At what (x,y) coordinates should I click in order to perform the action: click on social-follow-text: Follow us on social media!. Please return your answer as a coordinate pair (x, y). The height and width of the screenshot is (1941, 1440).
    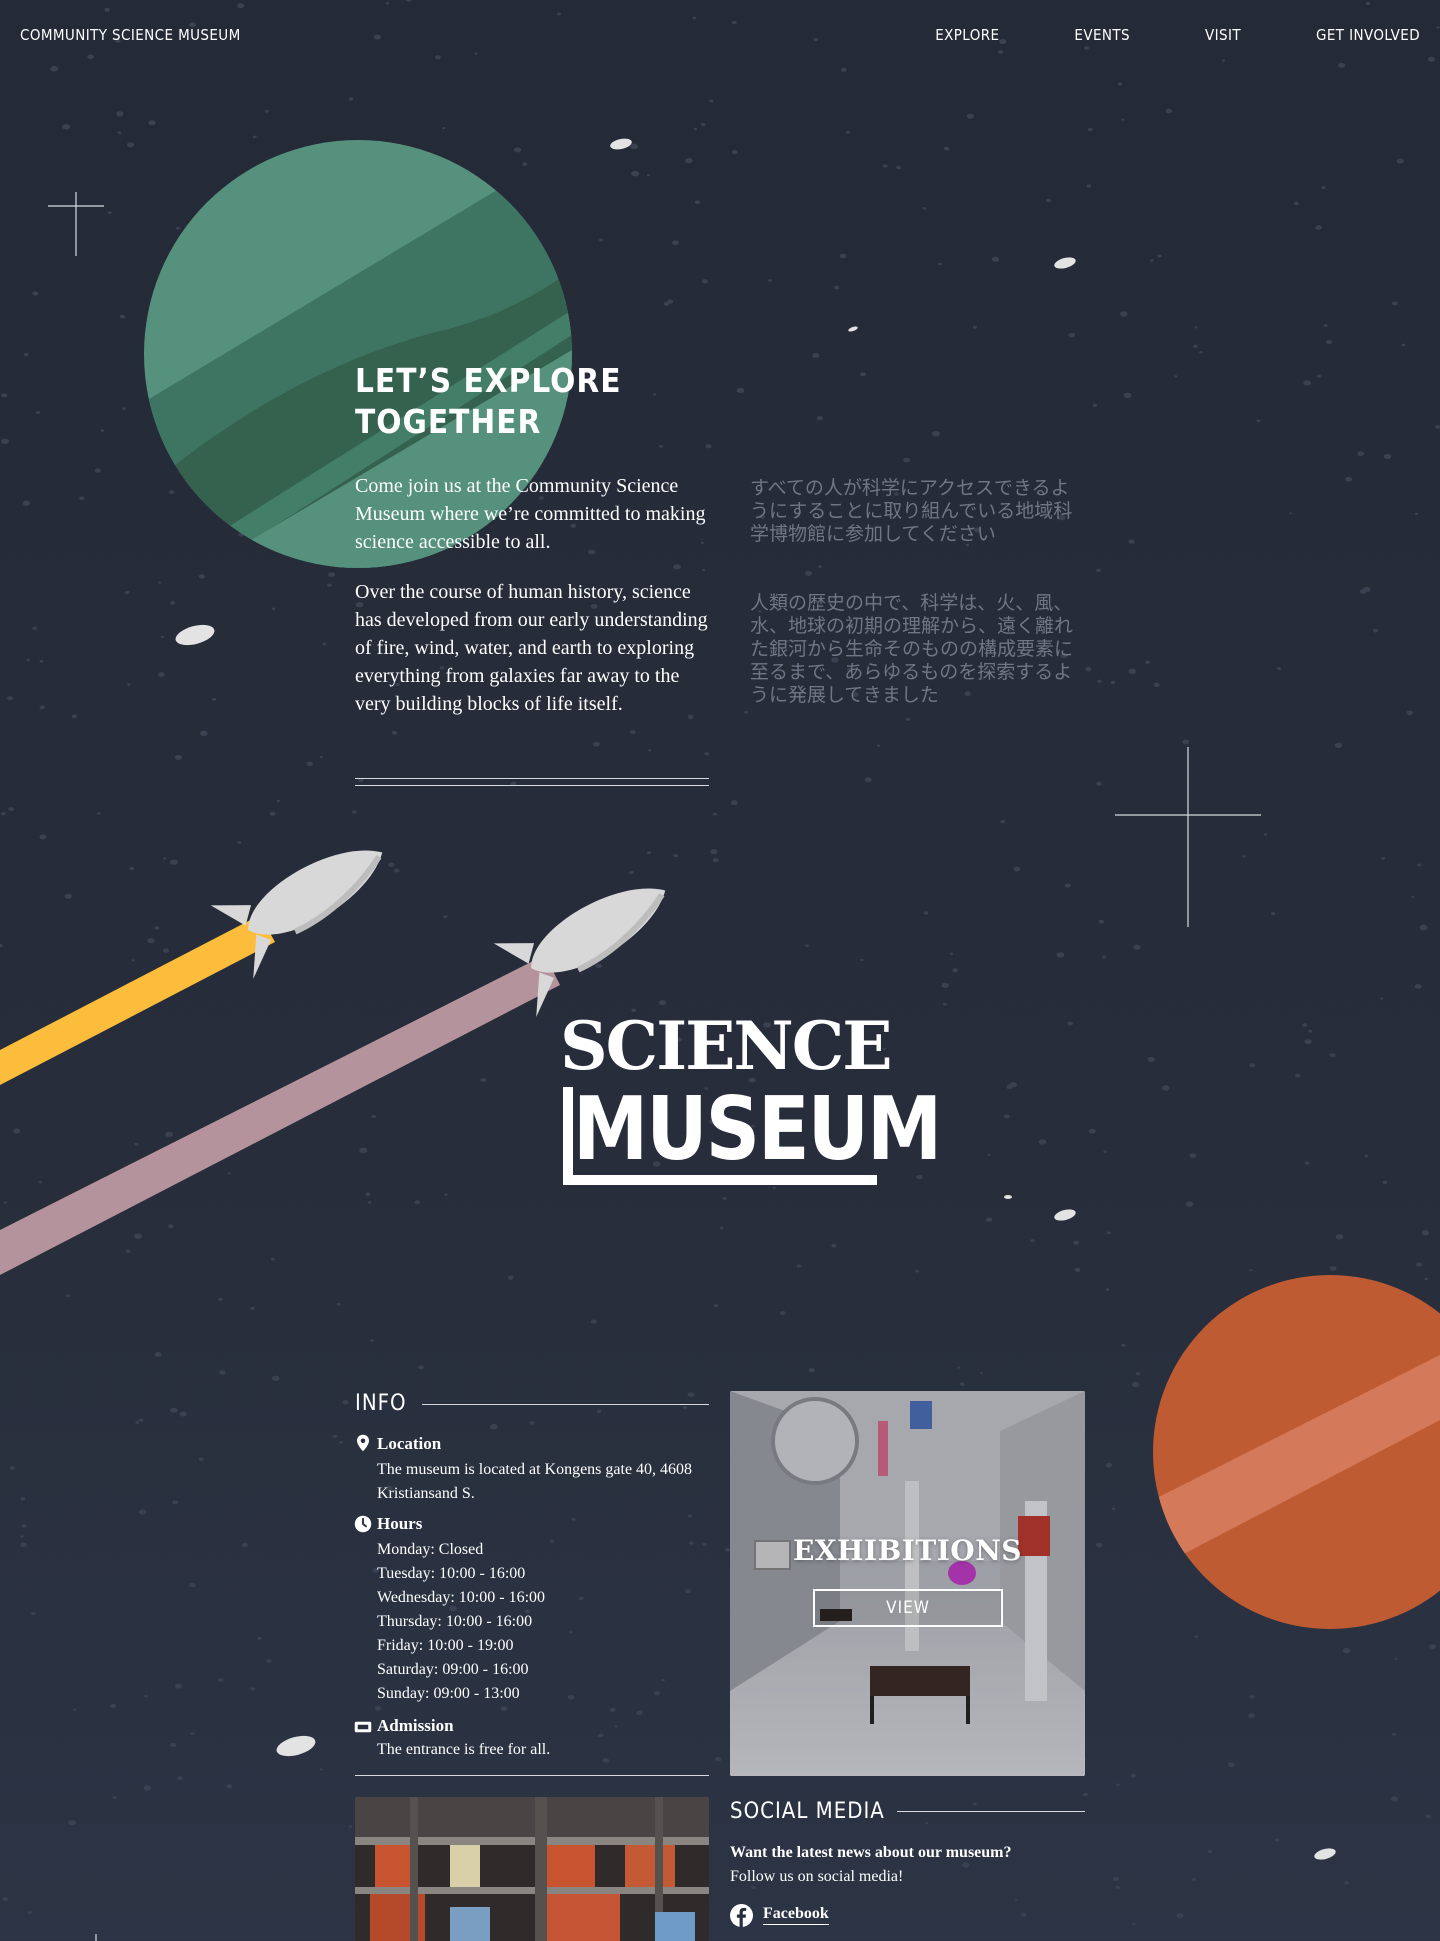
    Looking at the image, I should click on (817, 1876).